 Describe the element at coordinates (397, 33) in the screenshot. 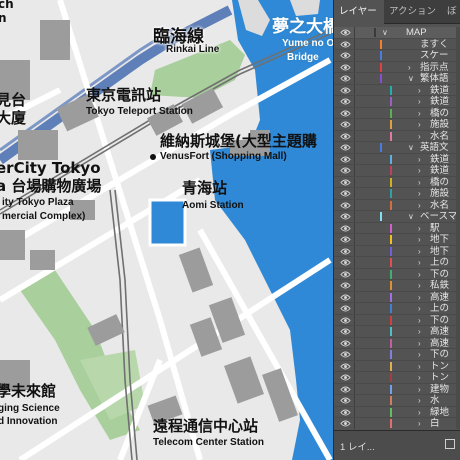

I see `layer-row: ∨ MAP` at that location.